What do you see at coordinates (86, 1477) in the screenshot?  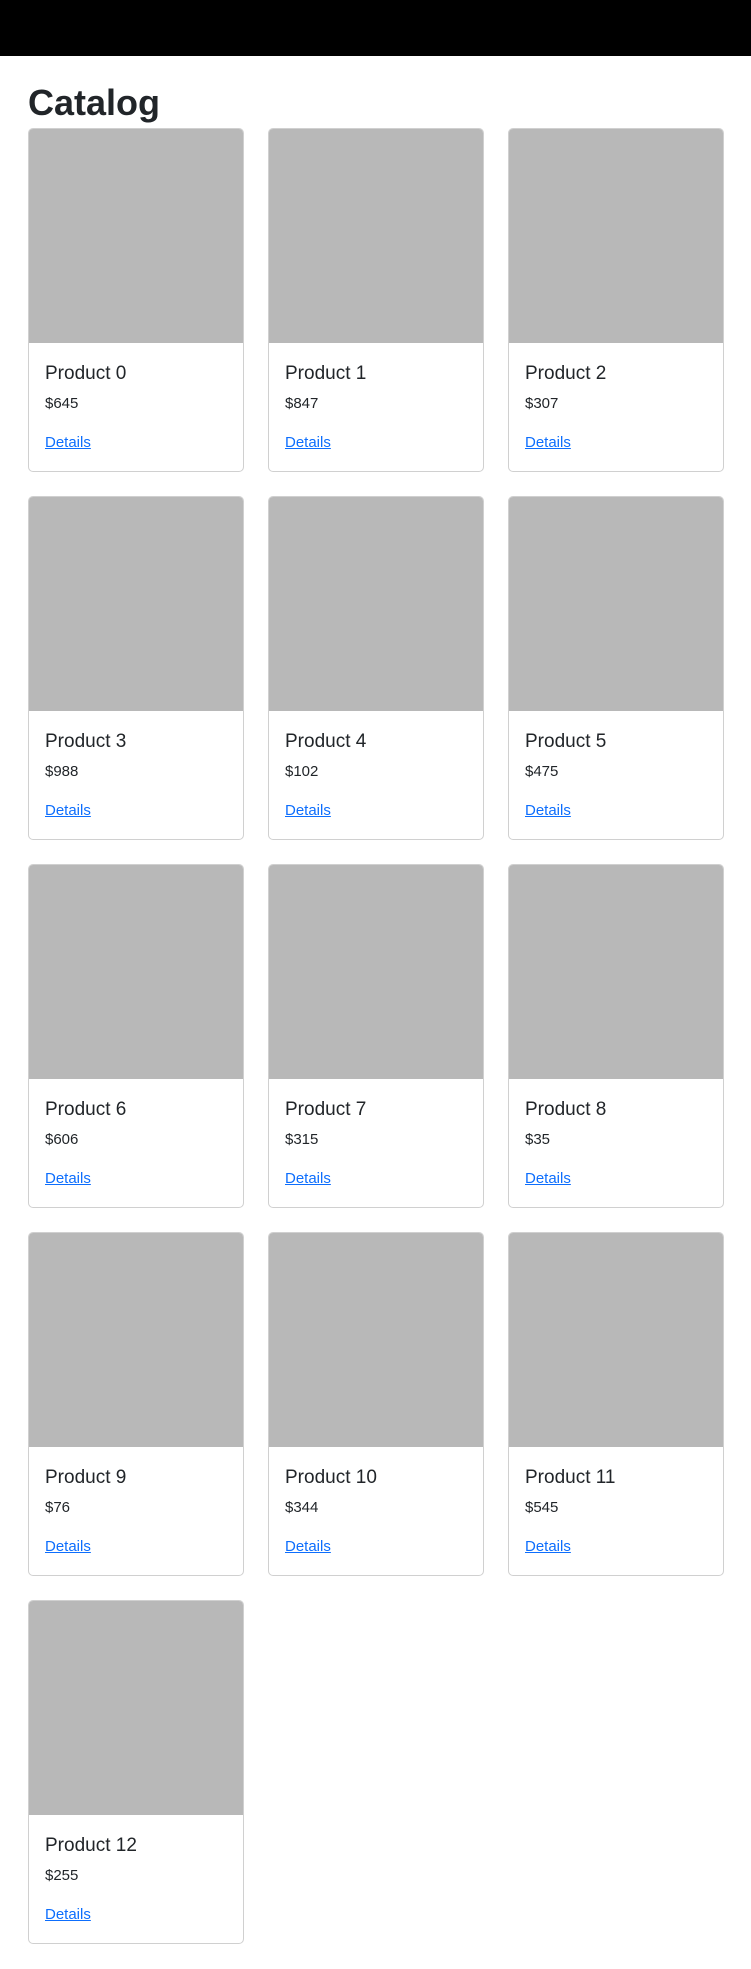 I see `product-name: Product 9` at bounding box center [86, 1477].